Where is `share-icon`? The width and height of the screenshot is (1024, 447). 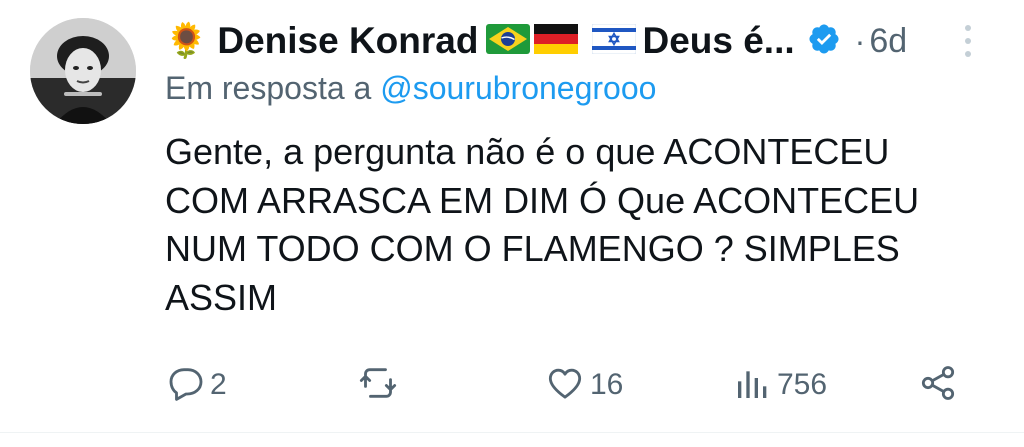
share-icon is located at coordinates (938, 385).